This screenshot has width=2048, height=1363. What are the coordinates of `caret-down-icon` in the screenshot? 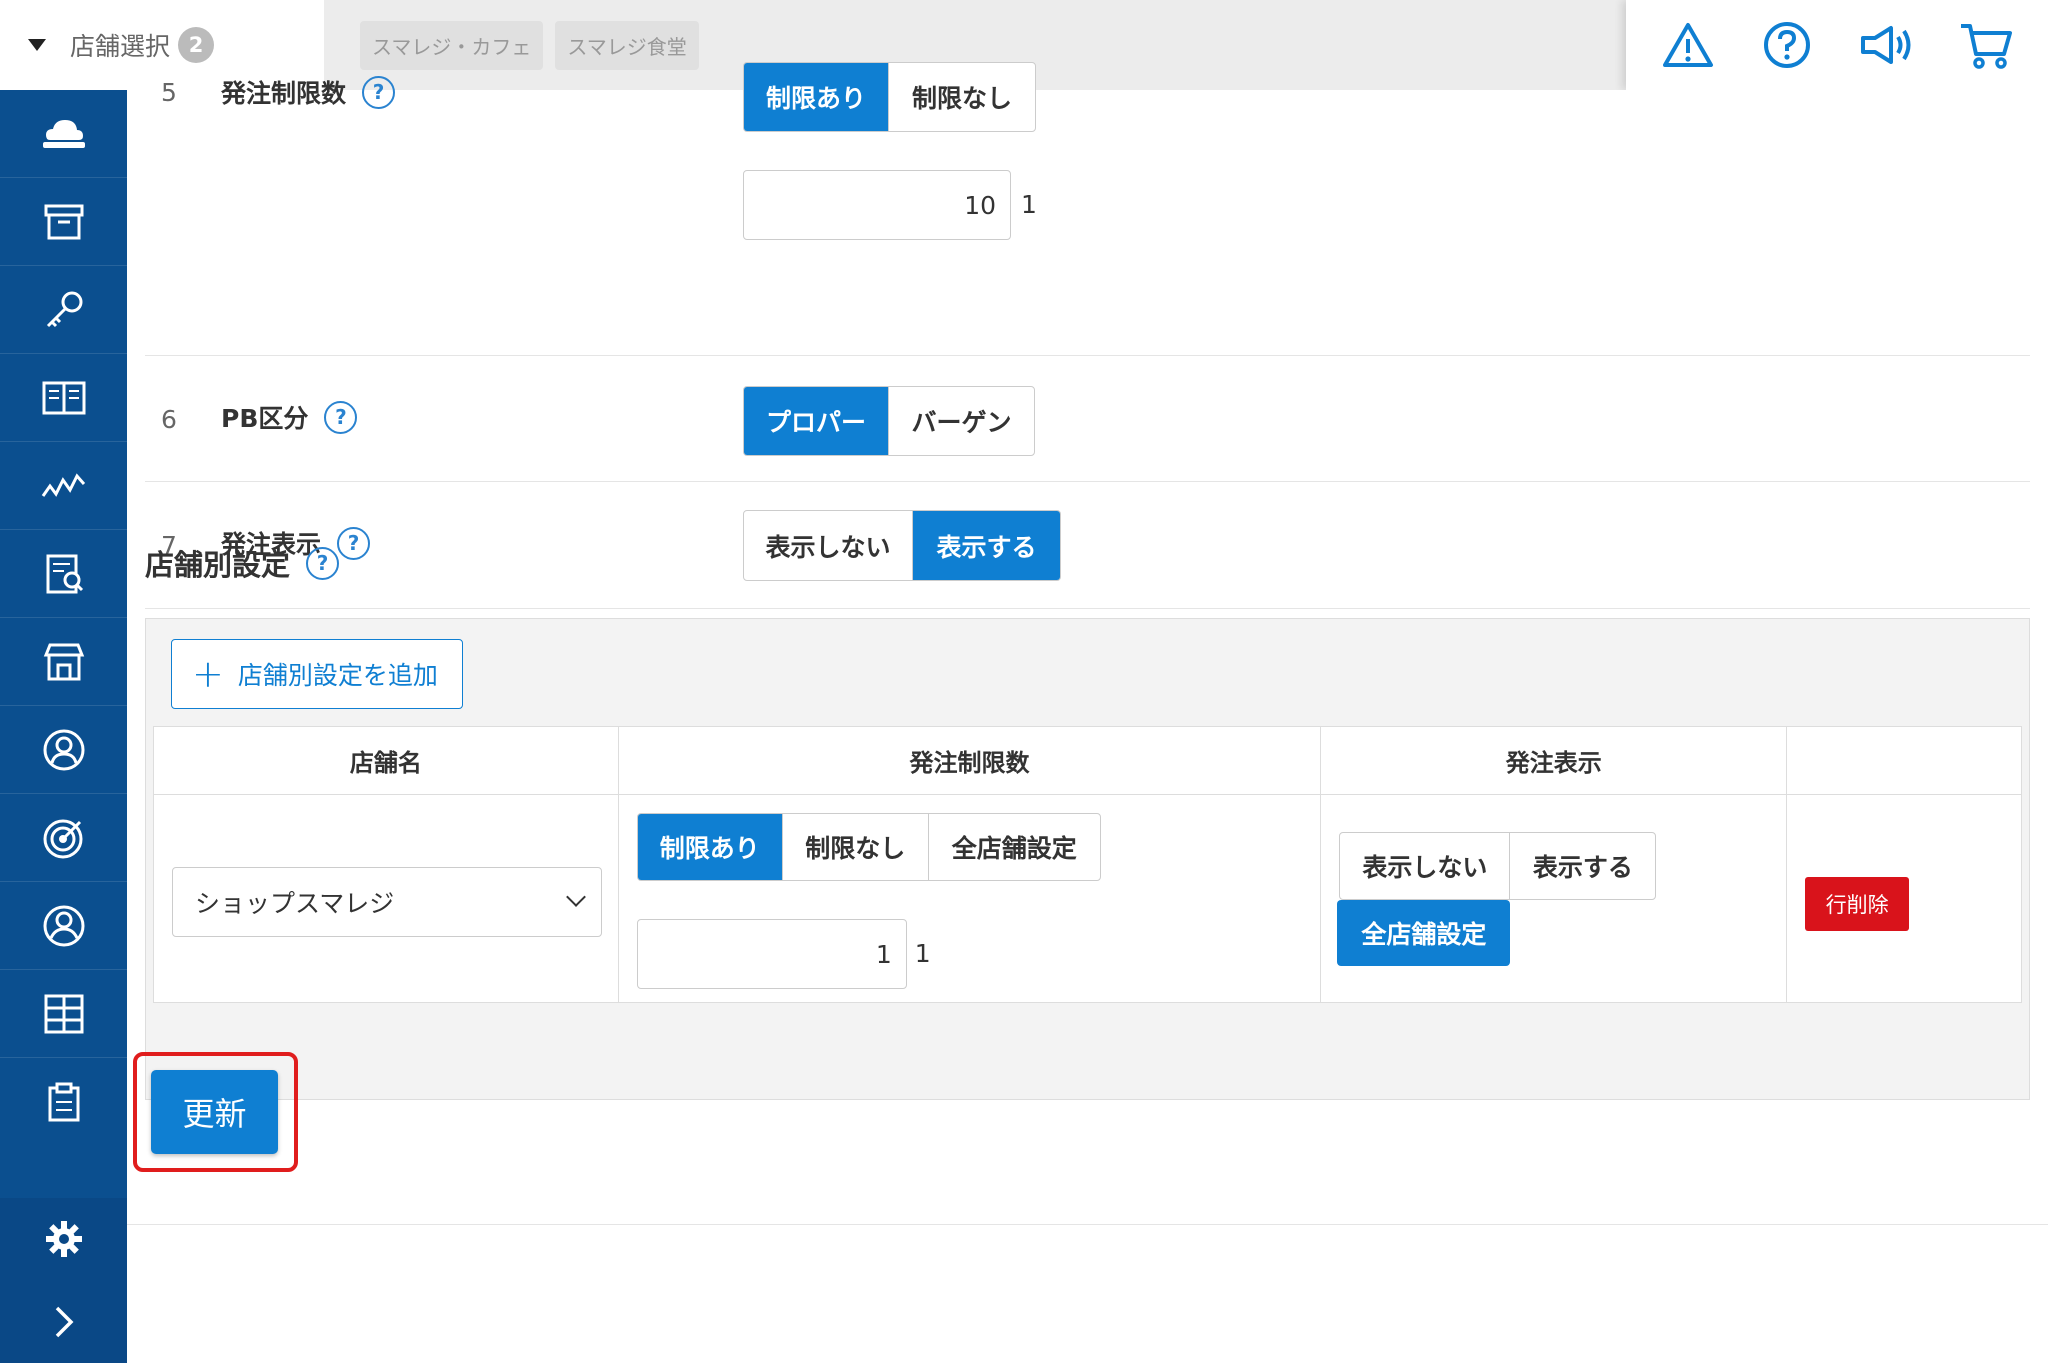 It's located at (37, 45).